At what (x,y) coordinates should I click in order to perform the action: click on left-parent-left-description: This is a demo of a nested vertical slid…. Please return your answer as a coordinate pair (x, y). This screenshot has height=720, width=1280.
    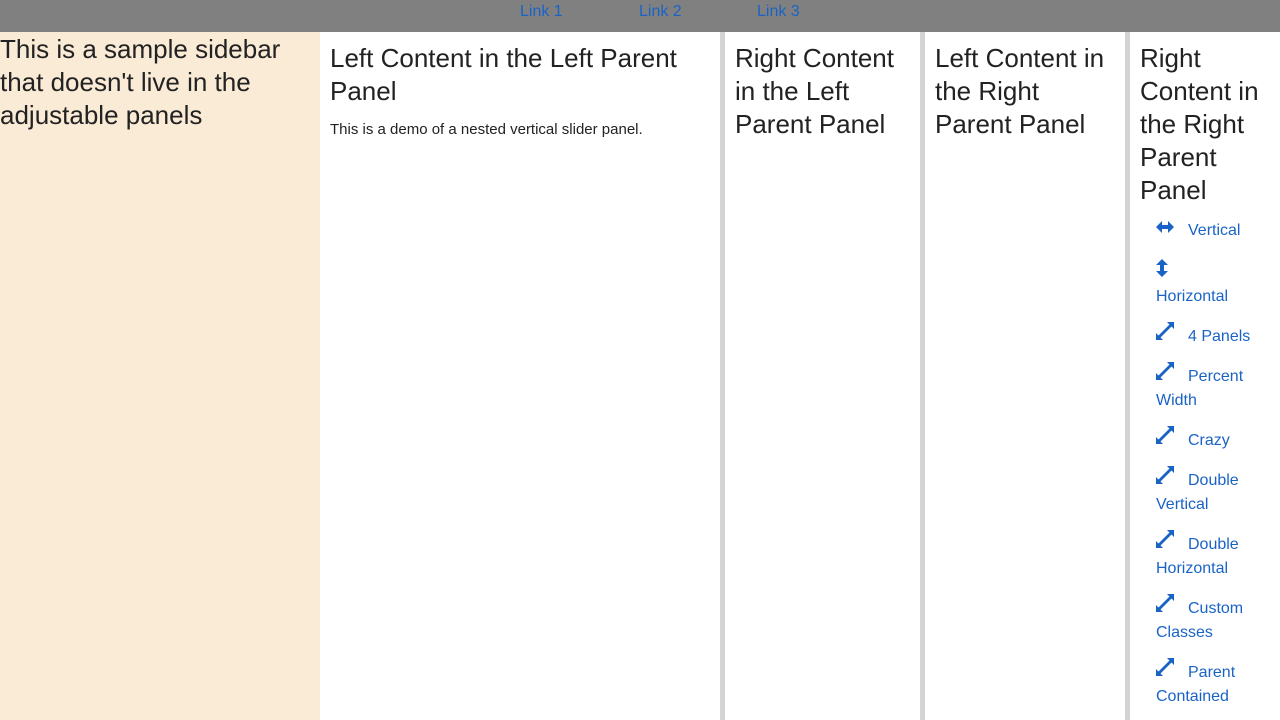
    Looking at the image, I should click on (486, 129).